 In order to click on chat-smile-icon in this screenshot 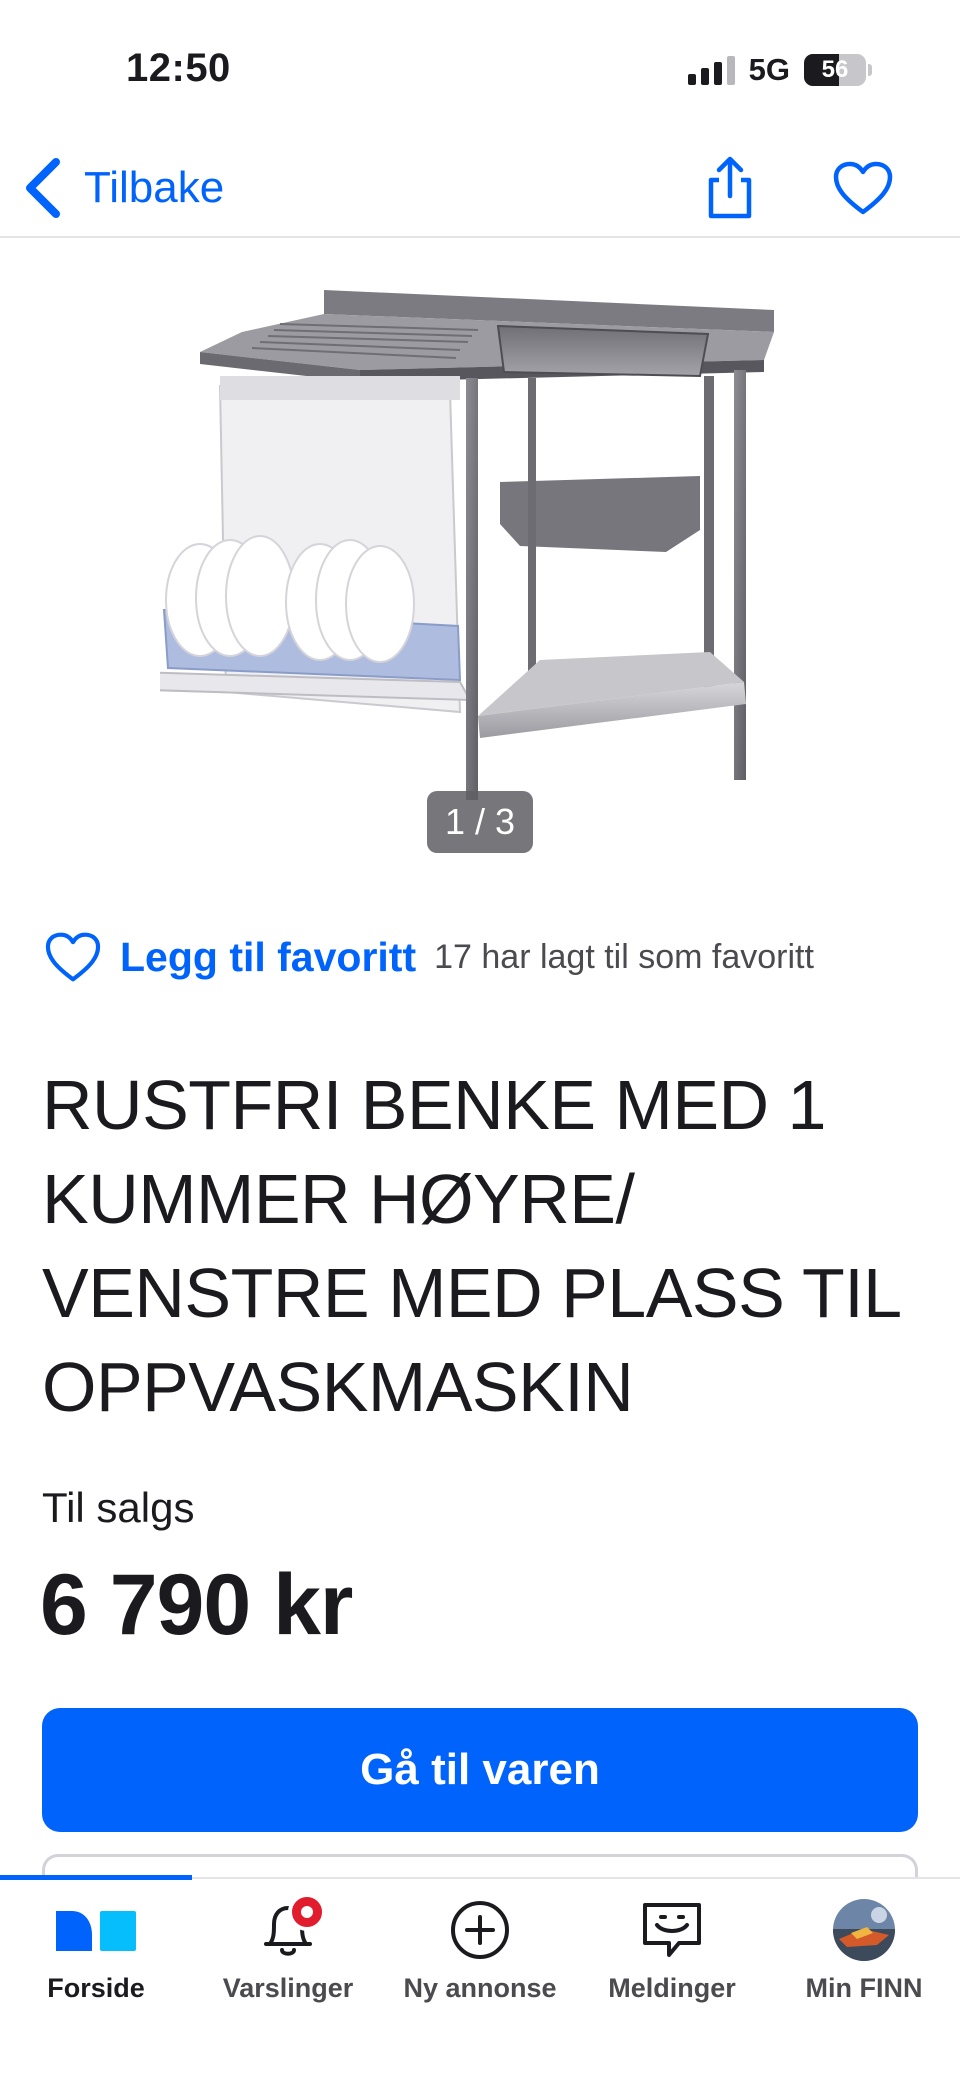, I will do `click(672, 1930)`.